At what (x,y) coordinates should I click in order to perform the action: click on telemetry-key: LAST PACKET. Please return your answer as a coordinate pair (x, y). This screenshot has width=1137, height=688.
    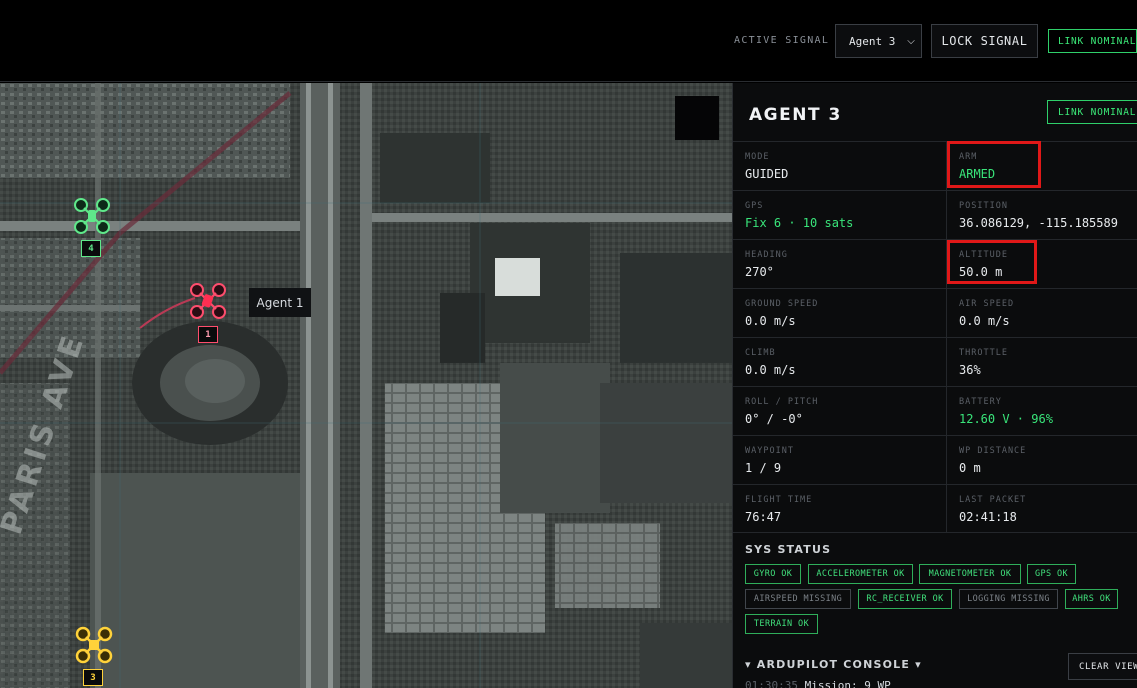
    Looking at the image, I should click on (993, 500).